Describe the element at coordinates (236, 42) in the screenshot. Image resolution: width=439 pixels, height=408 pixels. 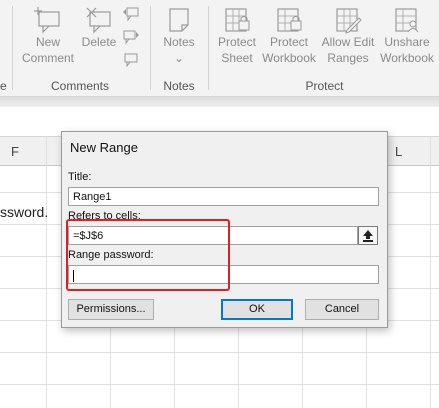
I see `protect-sheet-label-line1: Protect` at that location.